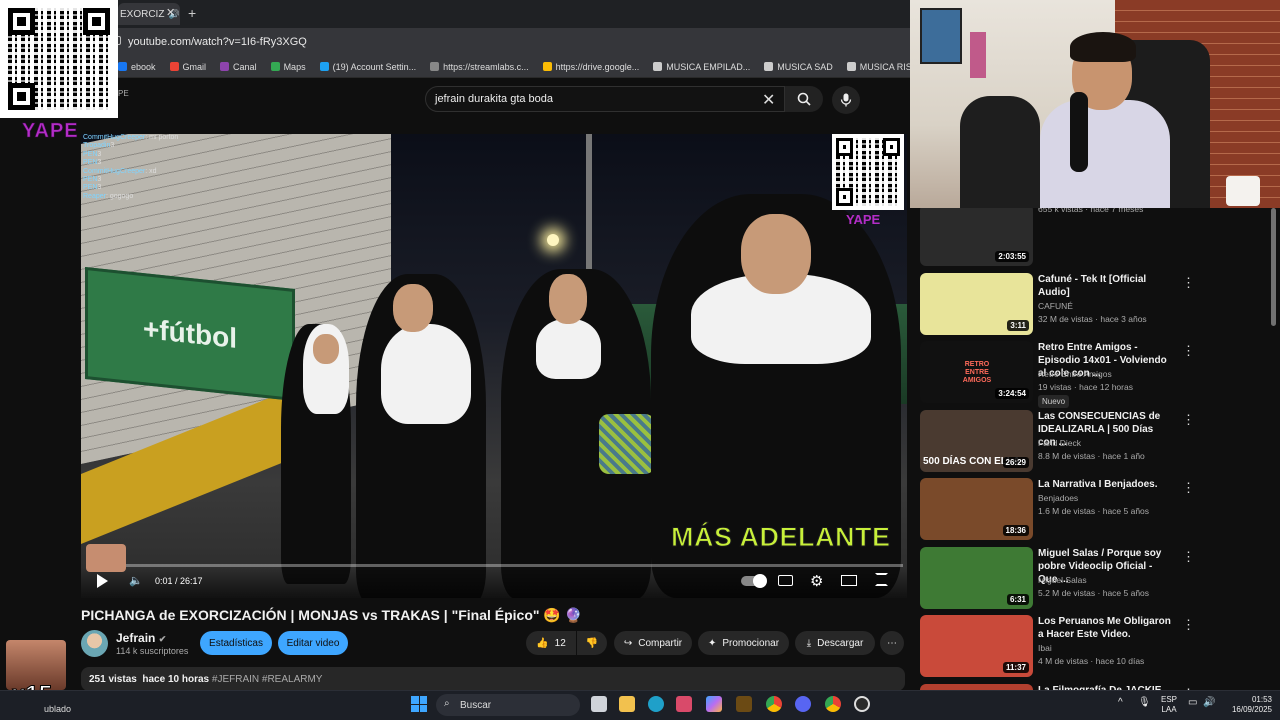 Image resolution: width=1280 pixels, height=720 pixels. What do you see at coordinates (1058, 498) in the screenshot?
I see `recommended-channel: Benjadoes` at bounding box center [1058, 498].